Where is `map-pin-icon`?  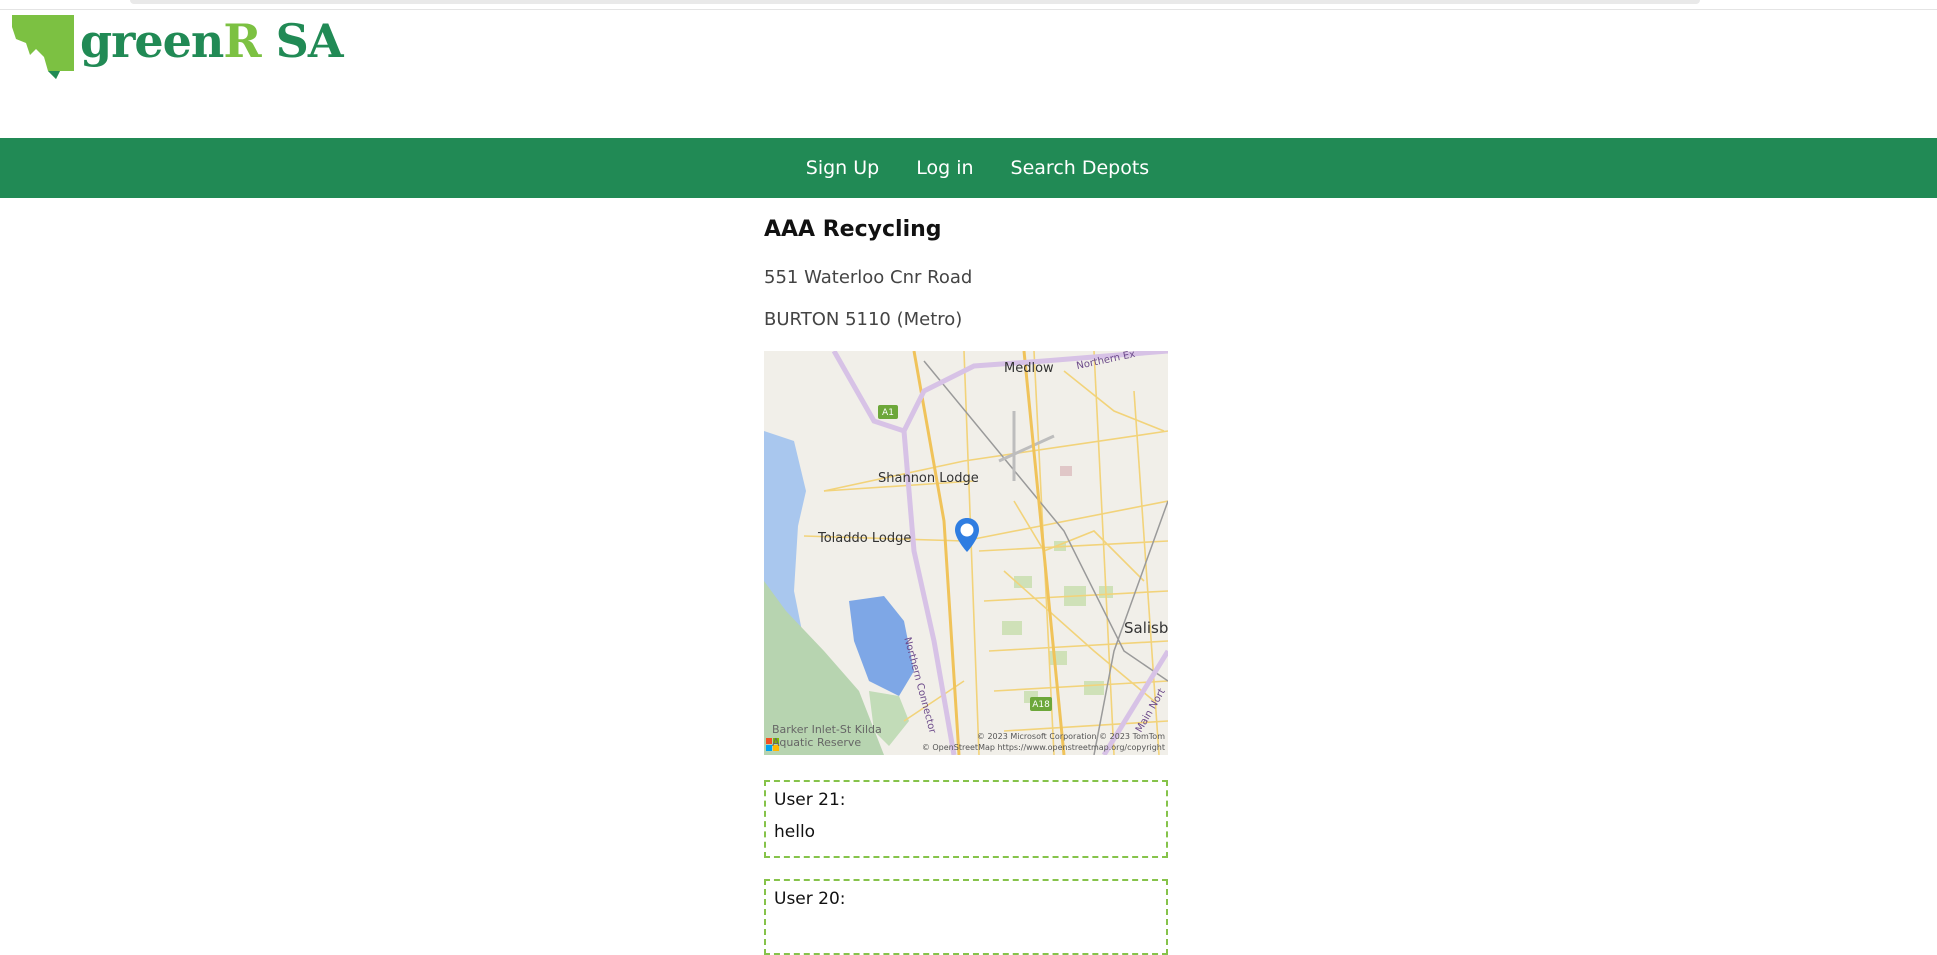
map-pin-icon is located at coordinates (967, 535).